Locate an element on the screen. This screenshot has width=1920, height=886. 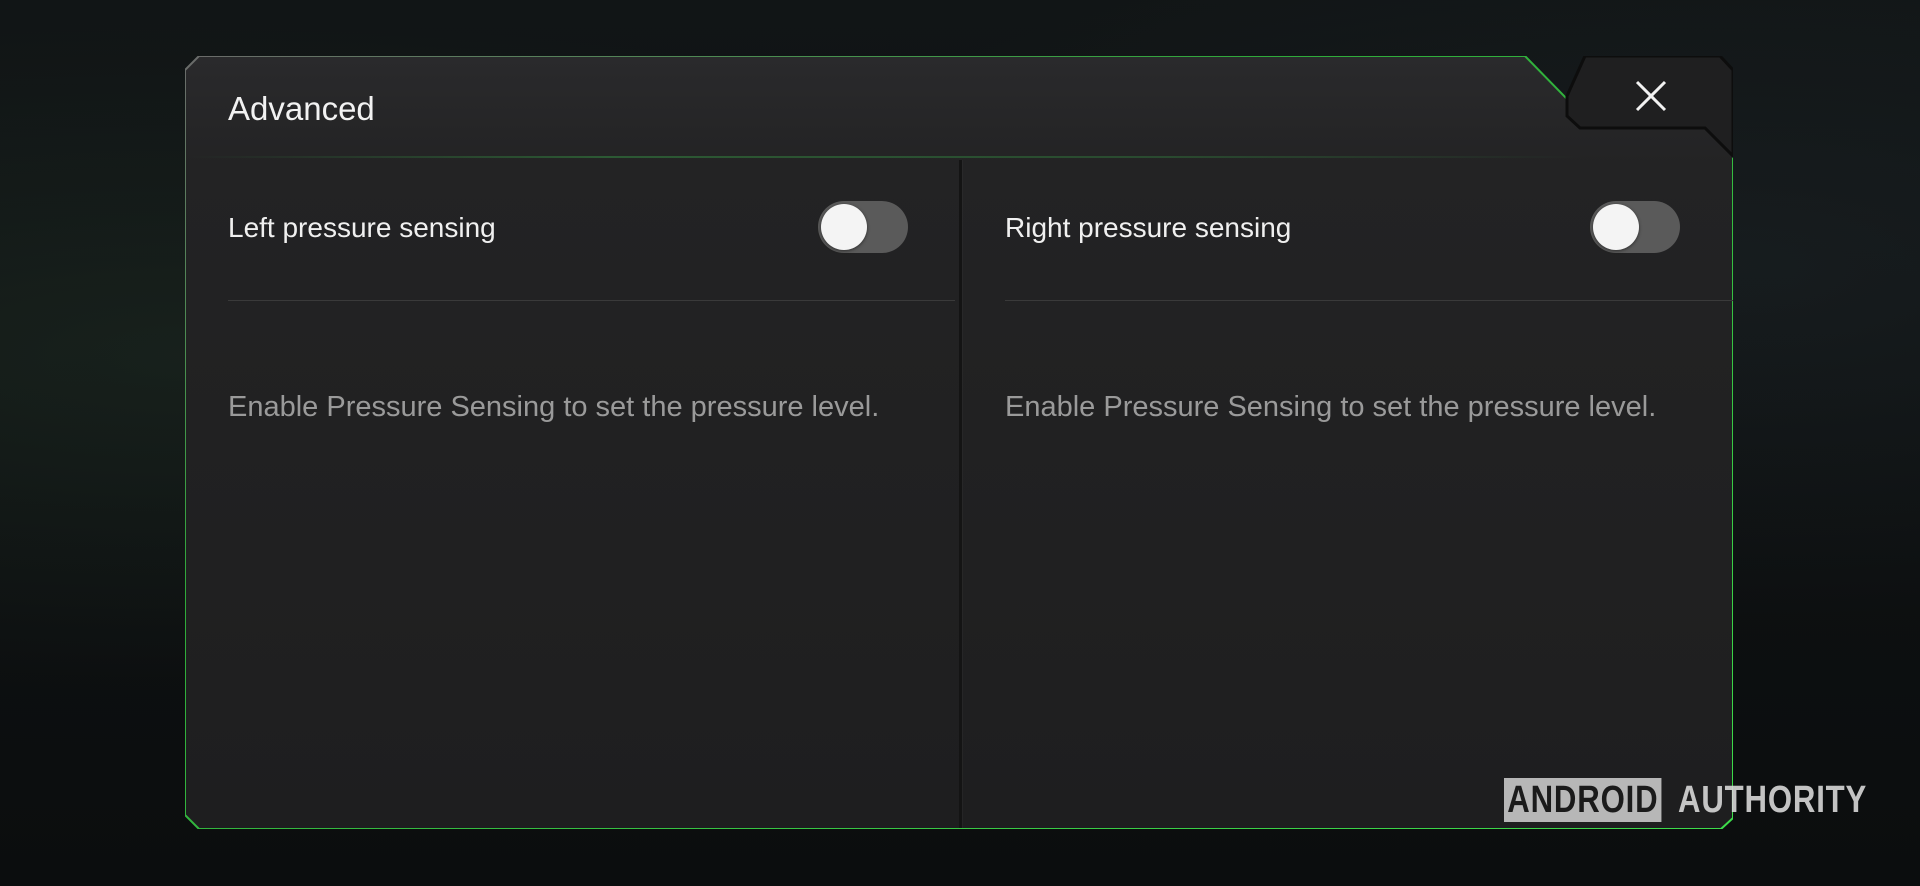
close-icon is located at coordinates (1651, 96).